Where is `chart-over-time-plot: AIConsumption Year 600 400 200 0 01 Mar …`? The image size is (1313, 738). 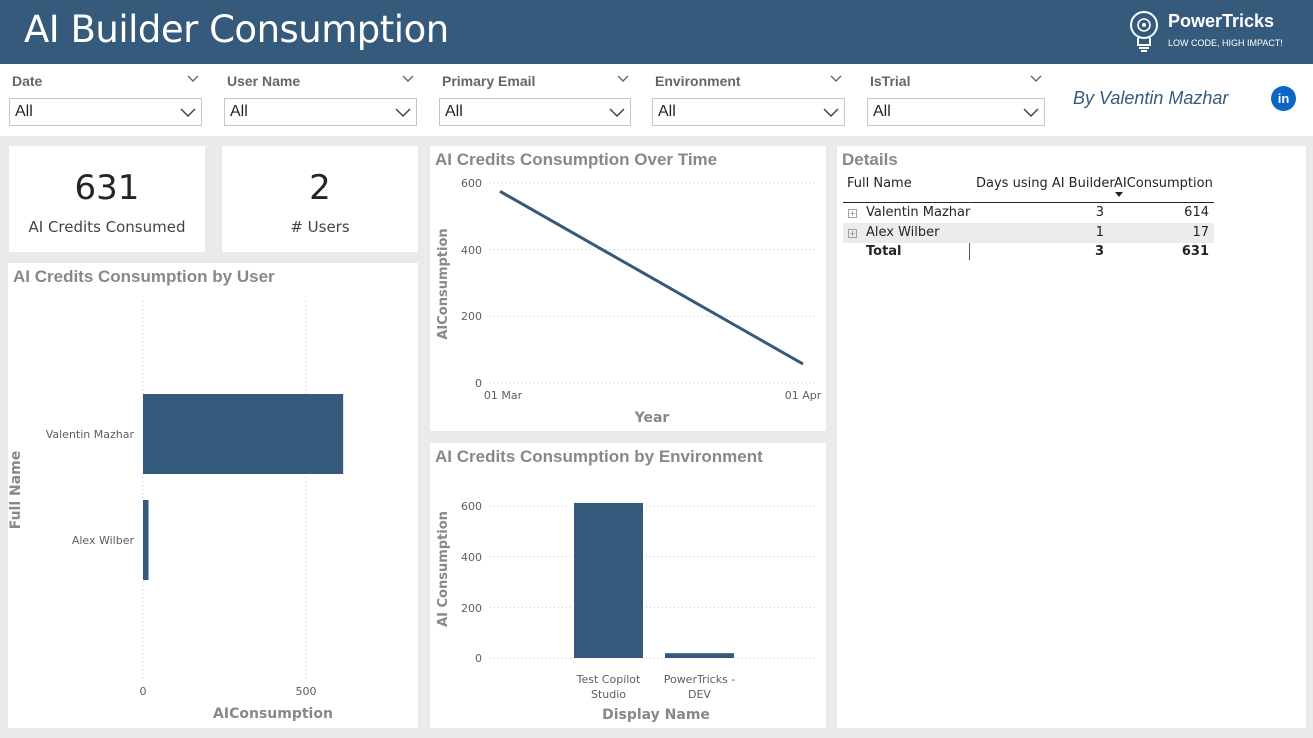
chart-over-time-plot: AIConsumption Year 600 400 200 0 01 Mar … is located at coordinates (629, 301).